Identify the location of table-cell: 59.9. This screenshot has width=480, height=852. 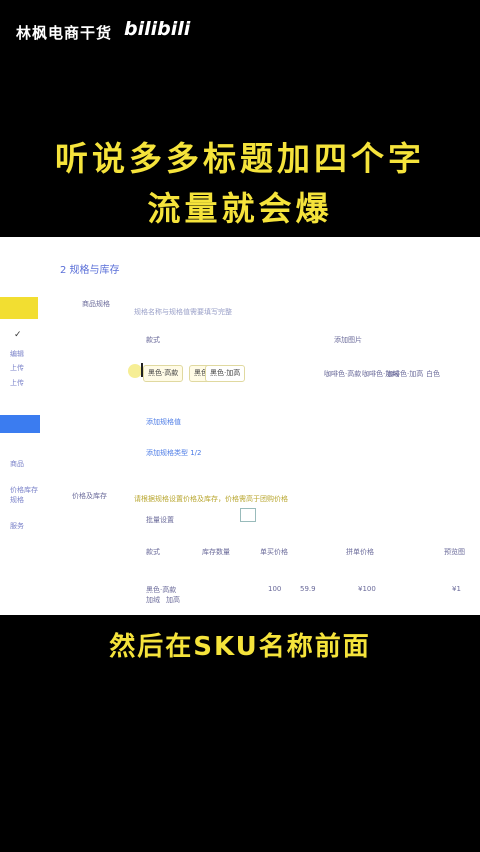
(308, 589).